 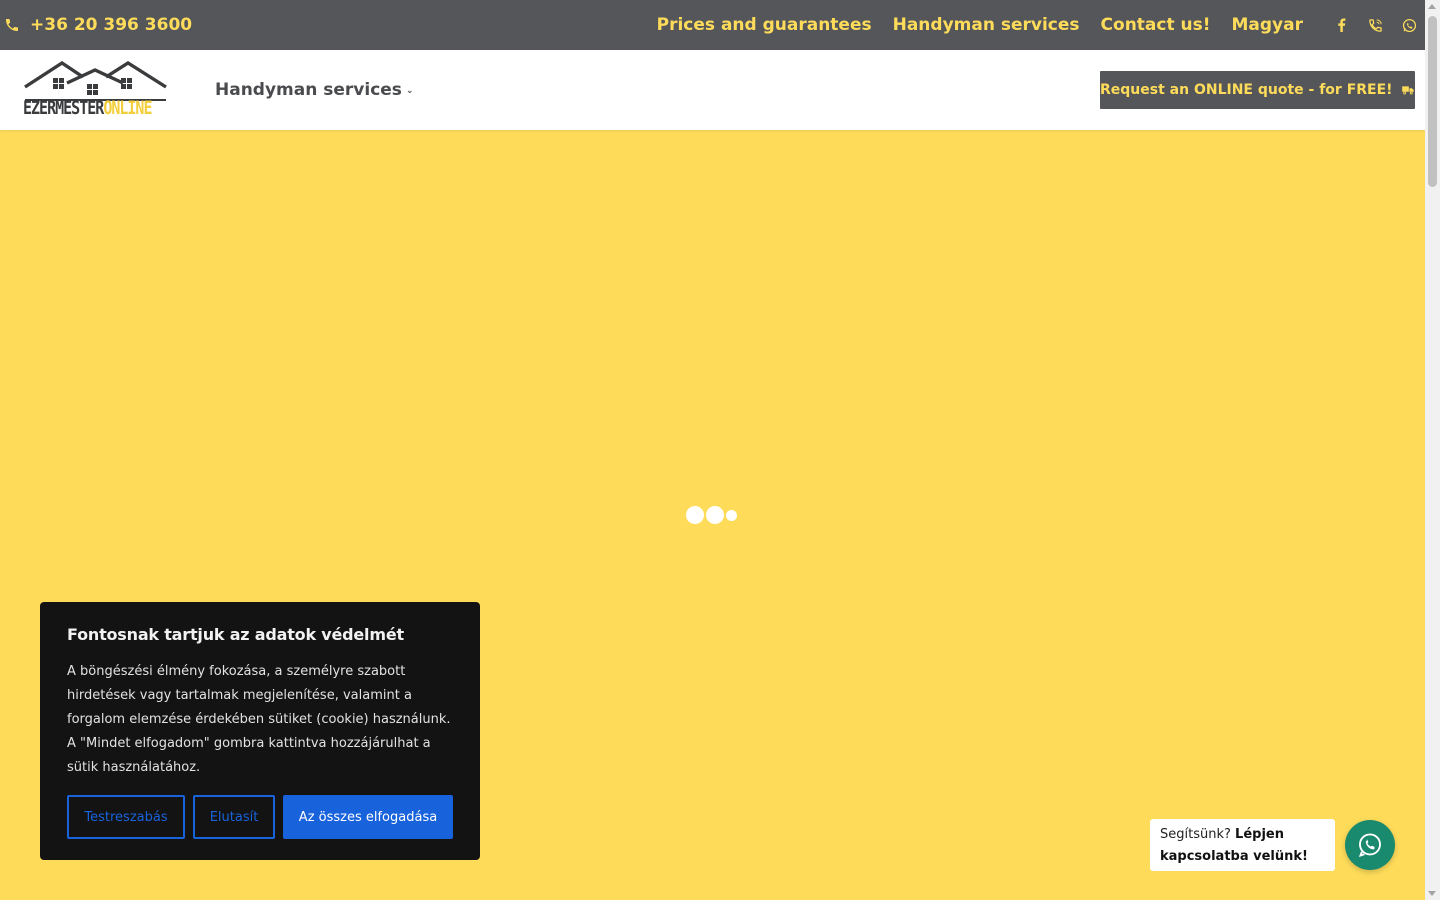 I want to click on request-quote-button: Request an ONLINE quote - for FREE!, so click(x=1257, y=90).